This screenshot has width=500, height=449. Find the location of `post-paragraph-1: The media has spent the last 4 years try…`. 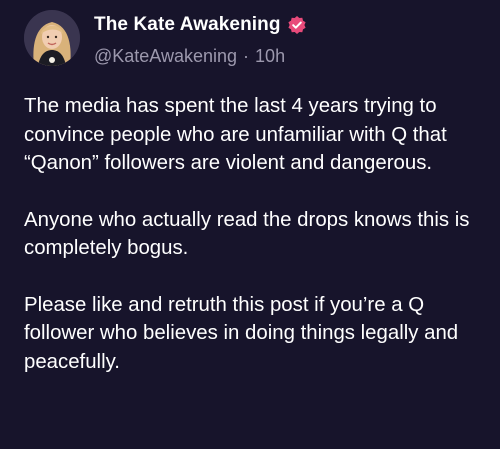

post-paragraph-1: The media has spent the last 4 years try… is located at coordinates (235, 134).